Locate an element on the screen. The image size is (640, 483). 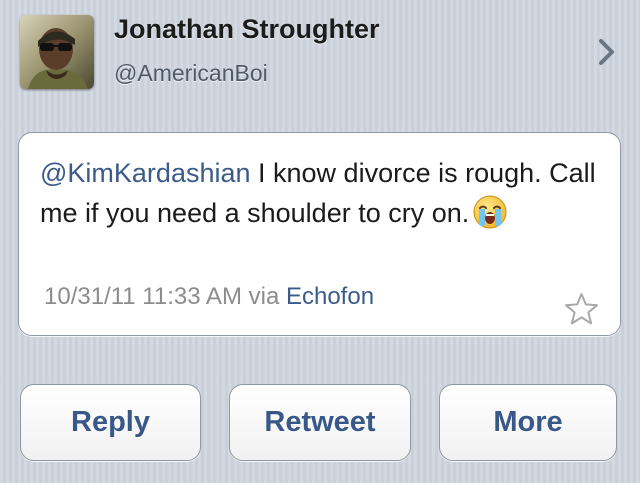
more-button: More is located at coordinates (528, 422).